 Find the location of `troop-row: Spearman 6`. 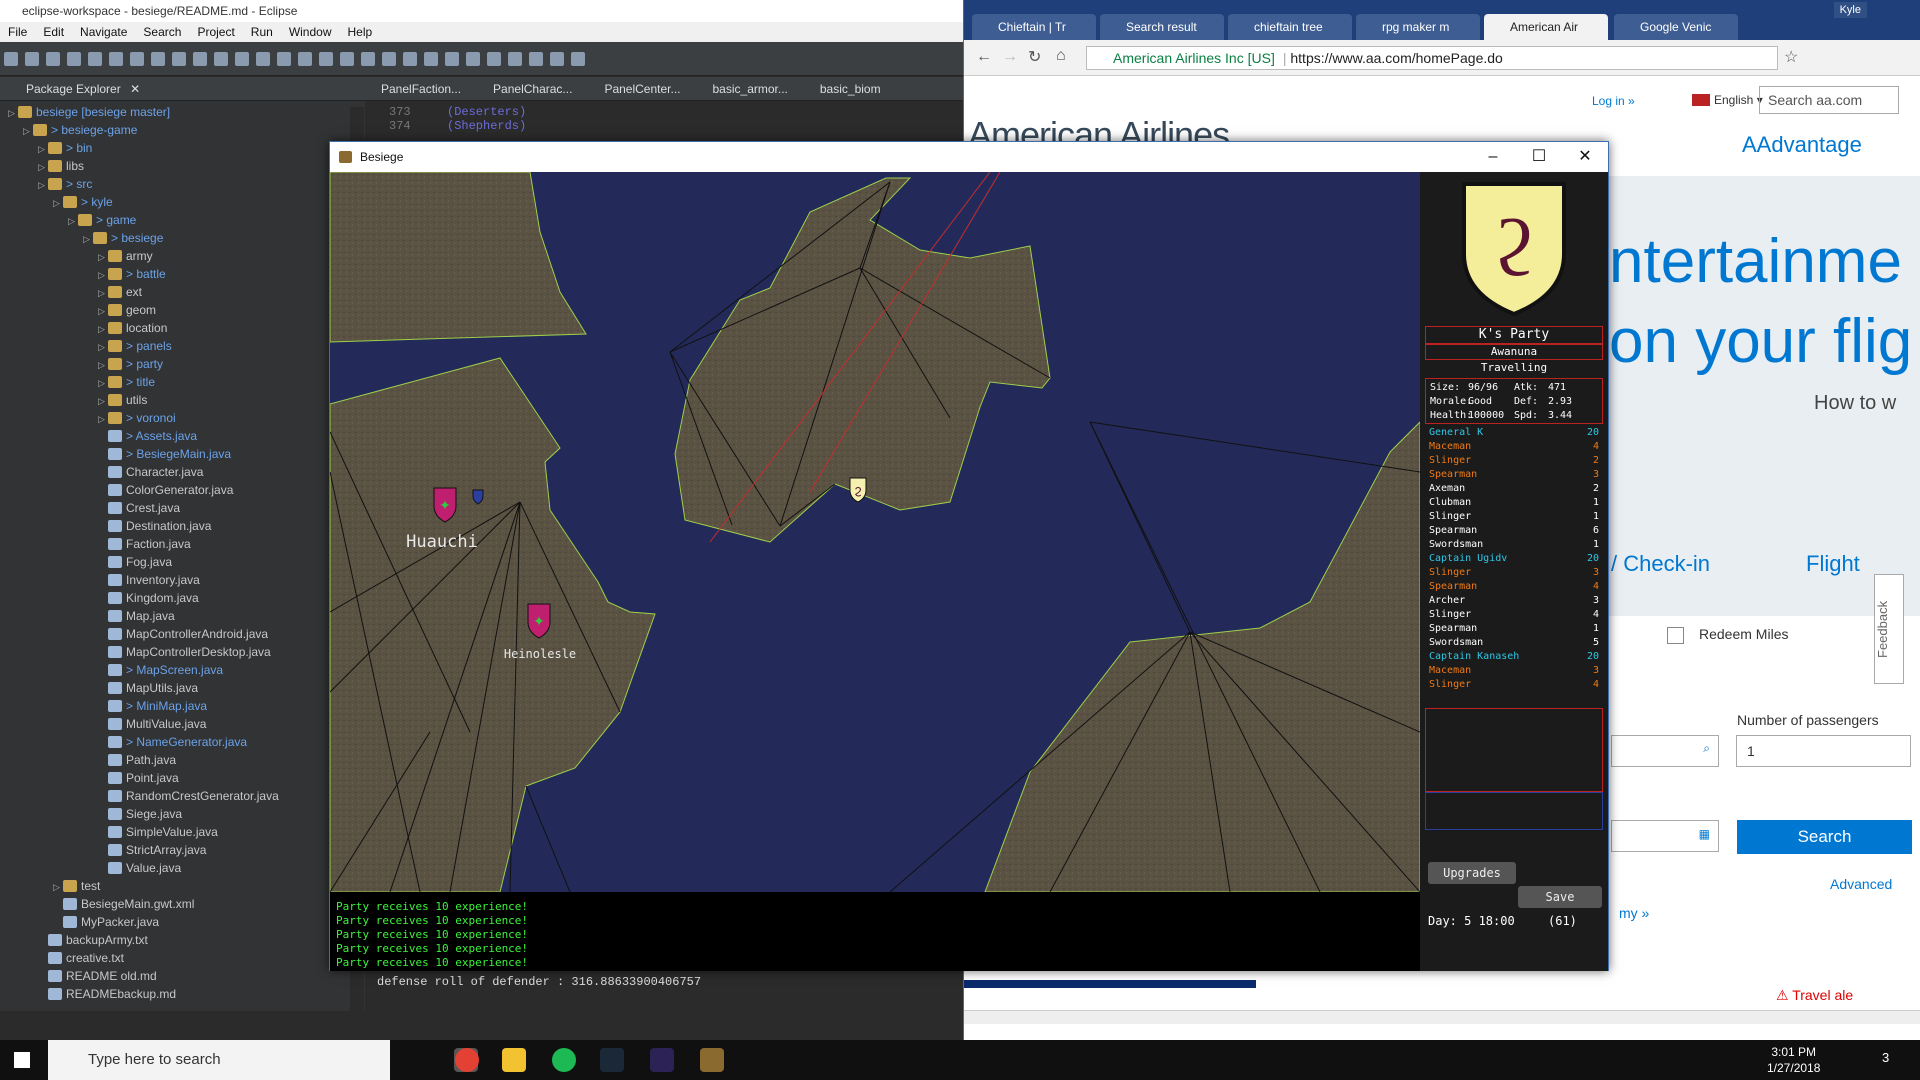

troop-row: Spearman 6 is located at coordinates (1514, 531).